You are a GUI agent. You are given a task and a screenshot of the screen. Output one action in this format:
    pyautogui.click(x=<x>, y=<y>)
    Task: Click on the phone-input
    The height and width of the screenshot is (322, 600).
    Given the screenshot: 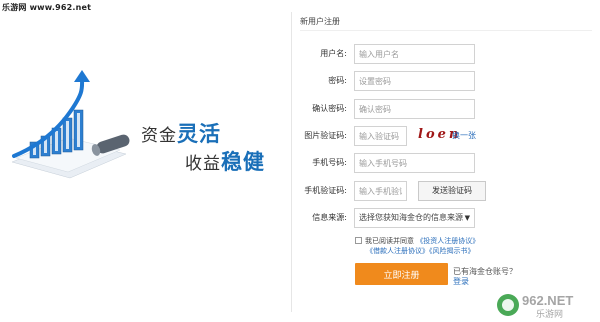 What is the action you would take?
    pyautogui.click(x=414, y=163)
    